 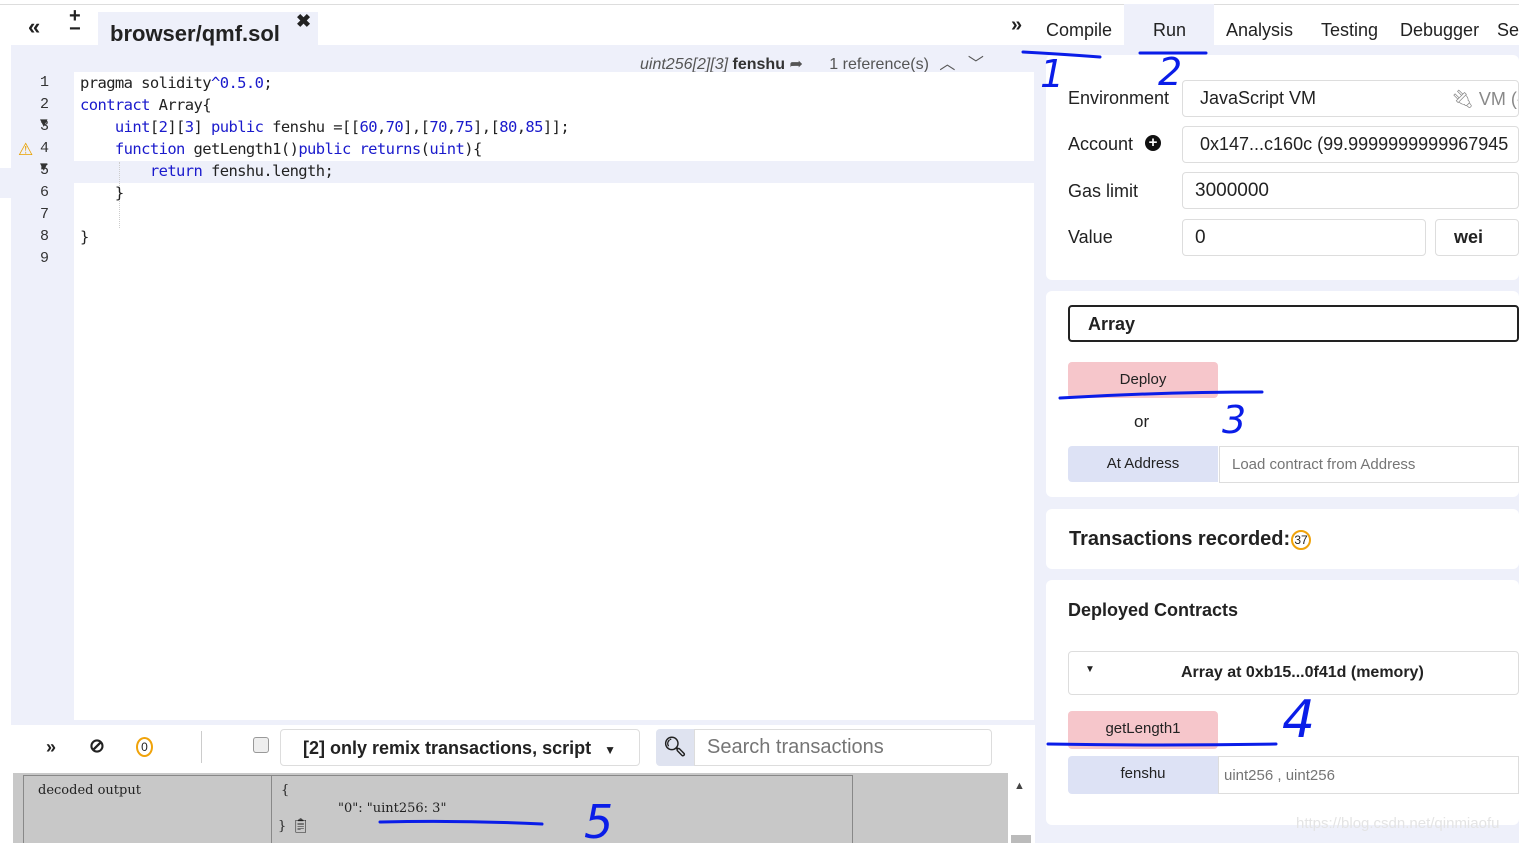 What do you see at coordinates (1299, 720) in the screenshot?
I see `annotation-4: 4` at bounding box center [1299, 720].